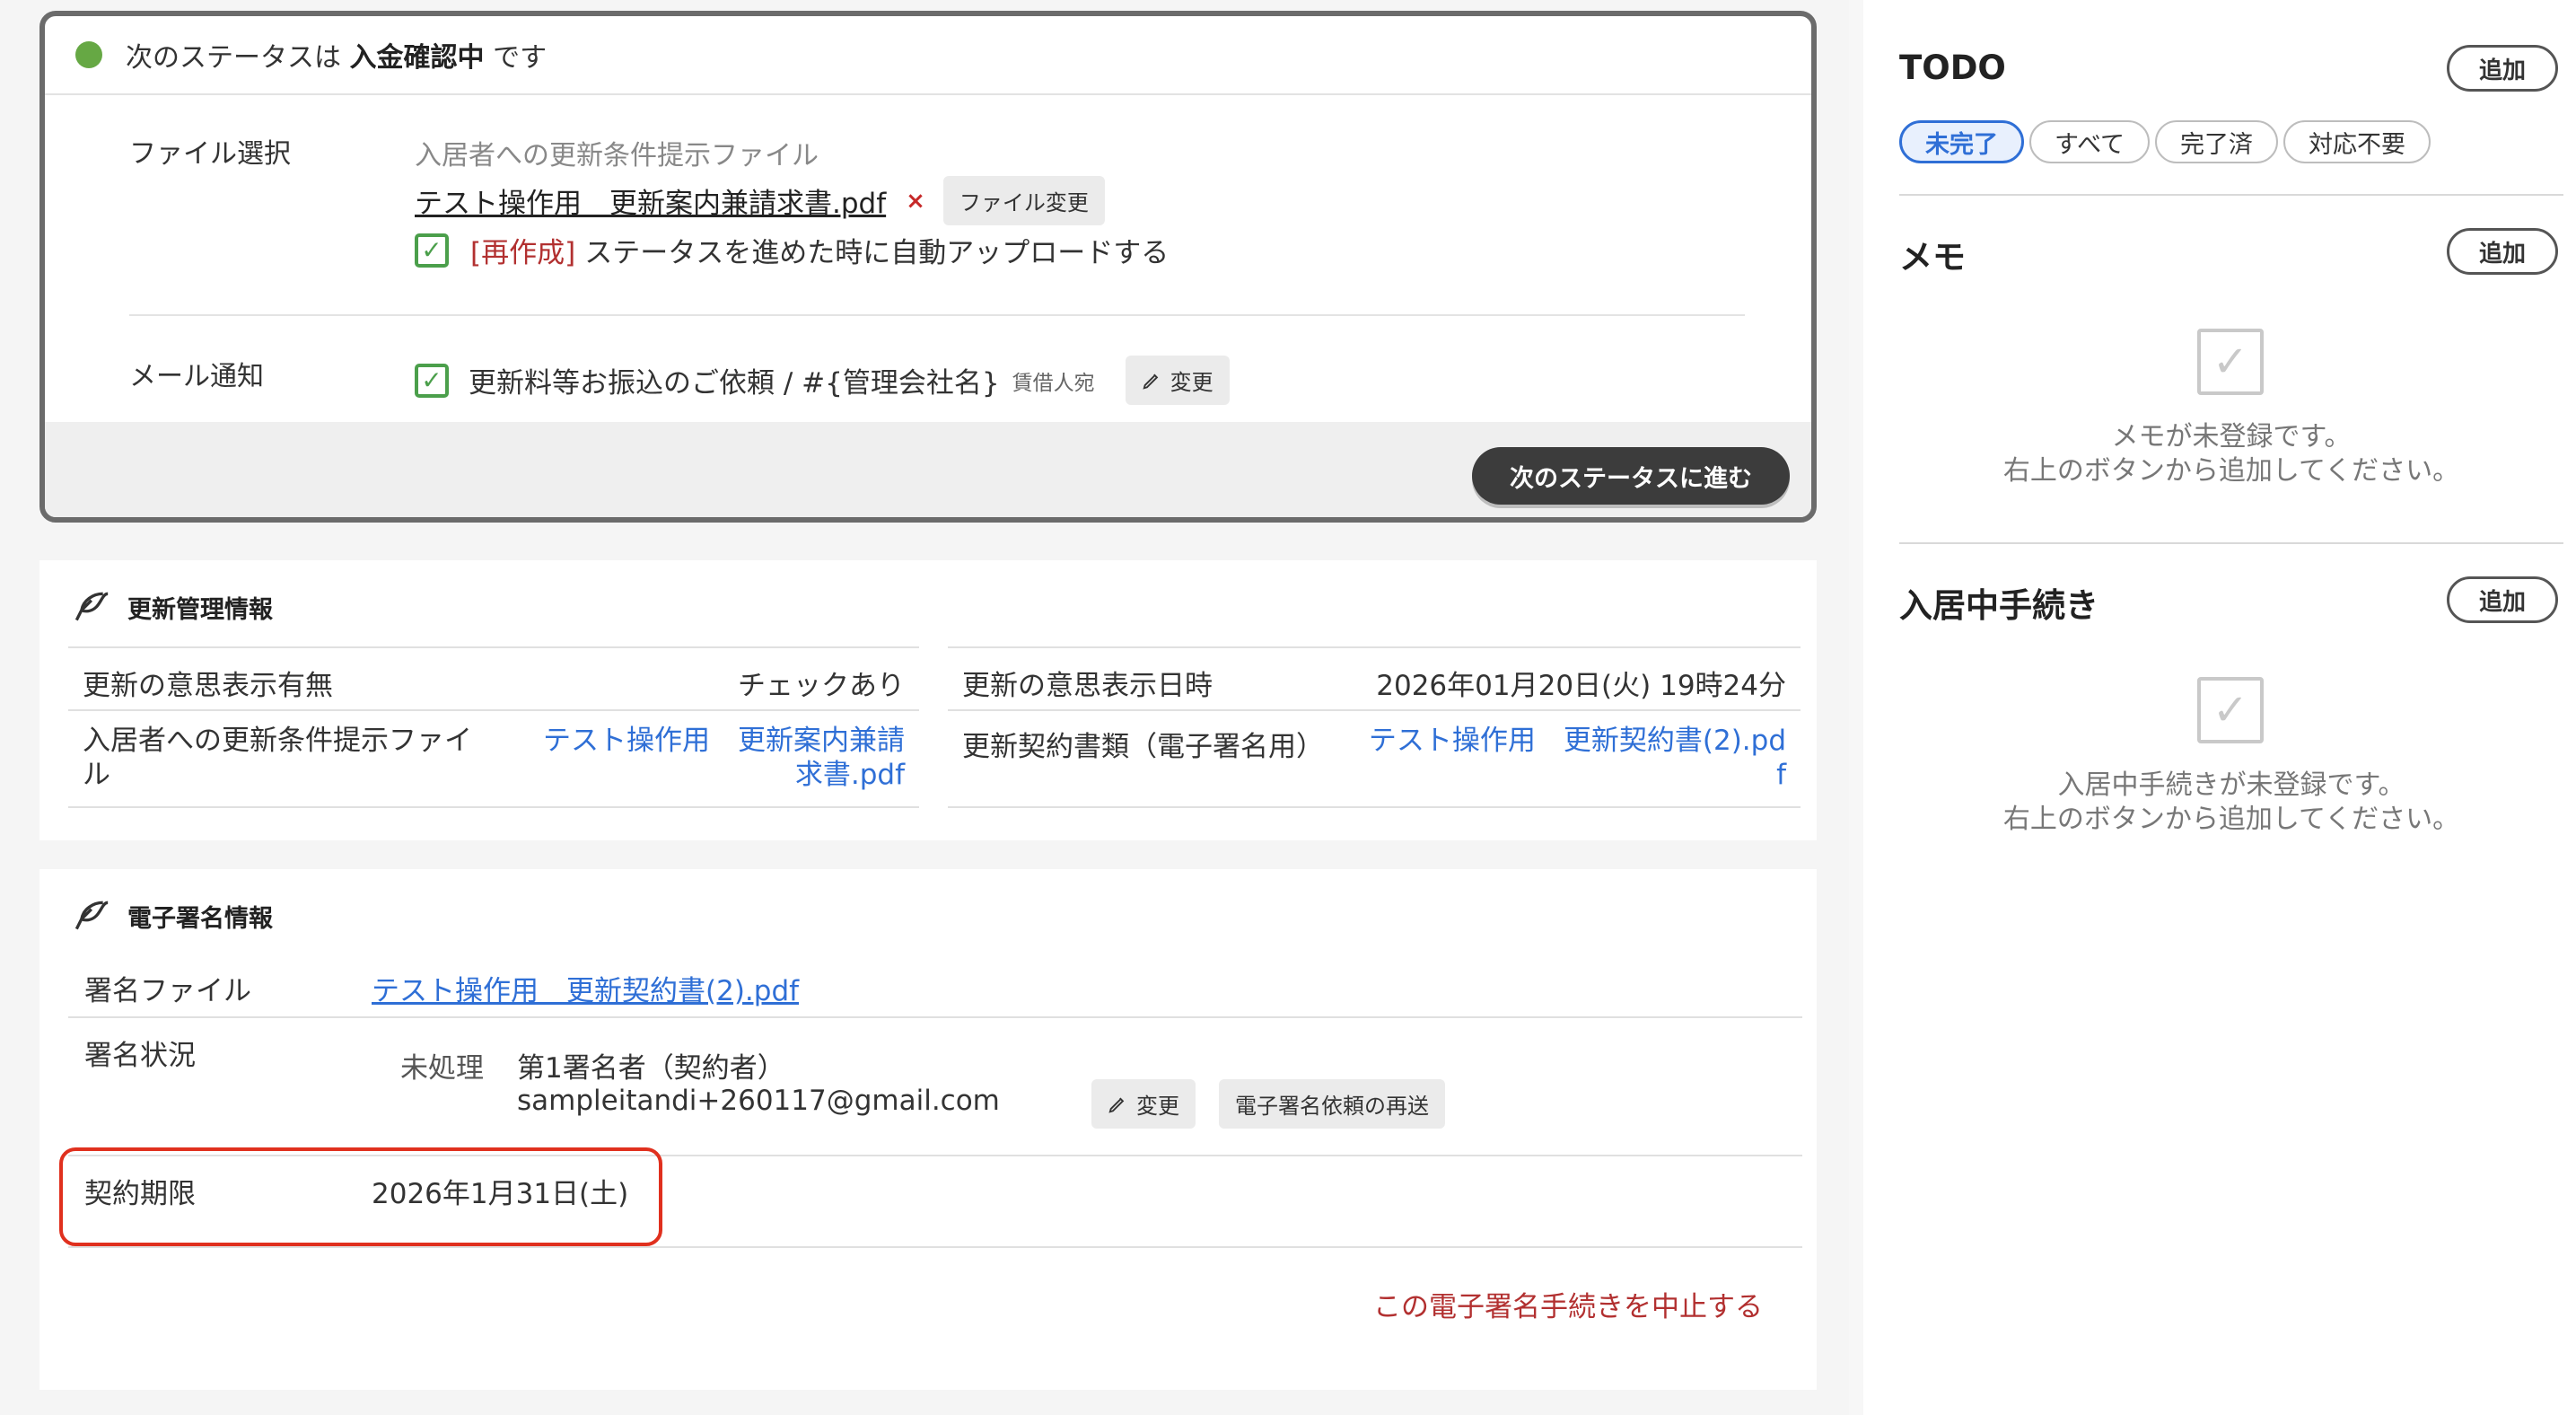 The width and height of the screenshot is (2576, 1415). Describe the element at coordinates (1568, 1304) in the screenshot. I see `cancel-esign-link: この電子署名手続きを中止する` at that location.